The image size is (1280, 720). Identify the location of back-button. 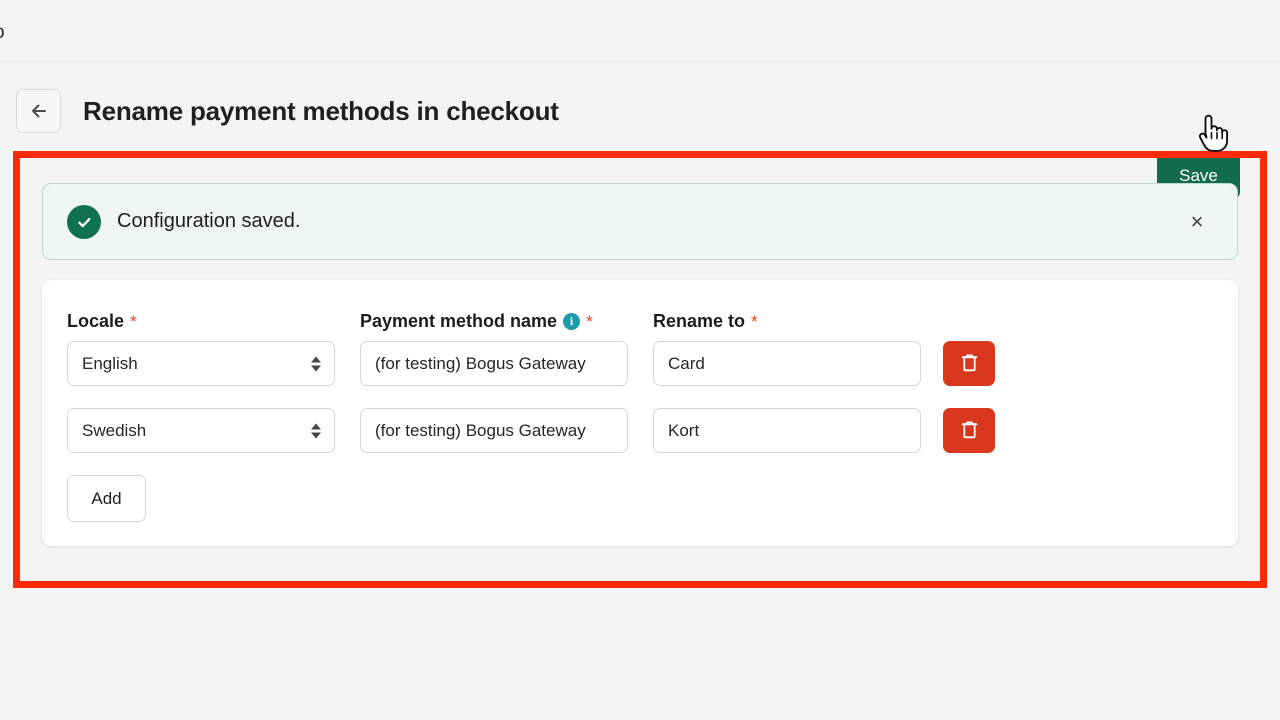
(38, 111).